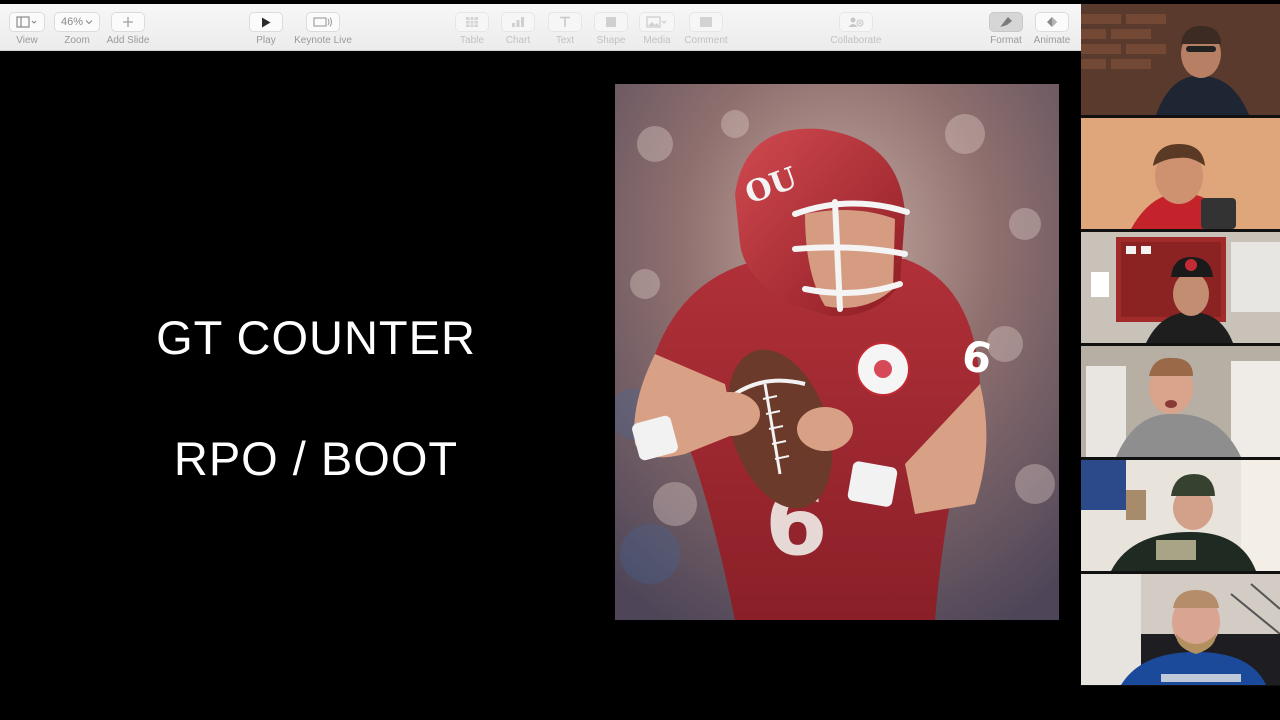  Describe the element at coordinates (316, 458) in the screenshot. I see `slide-title-line-2: RPO / BOOT` at that location.